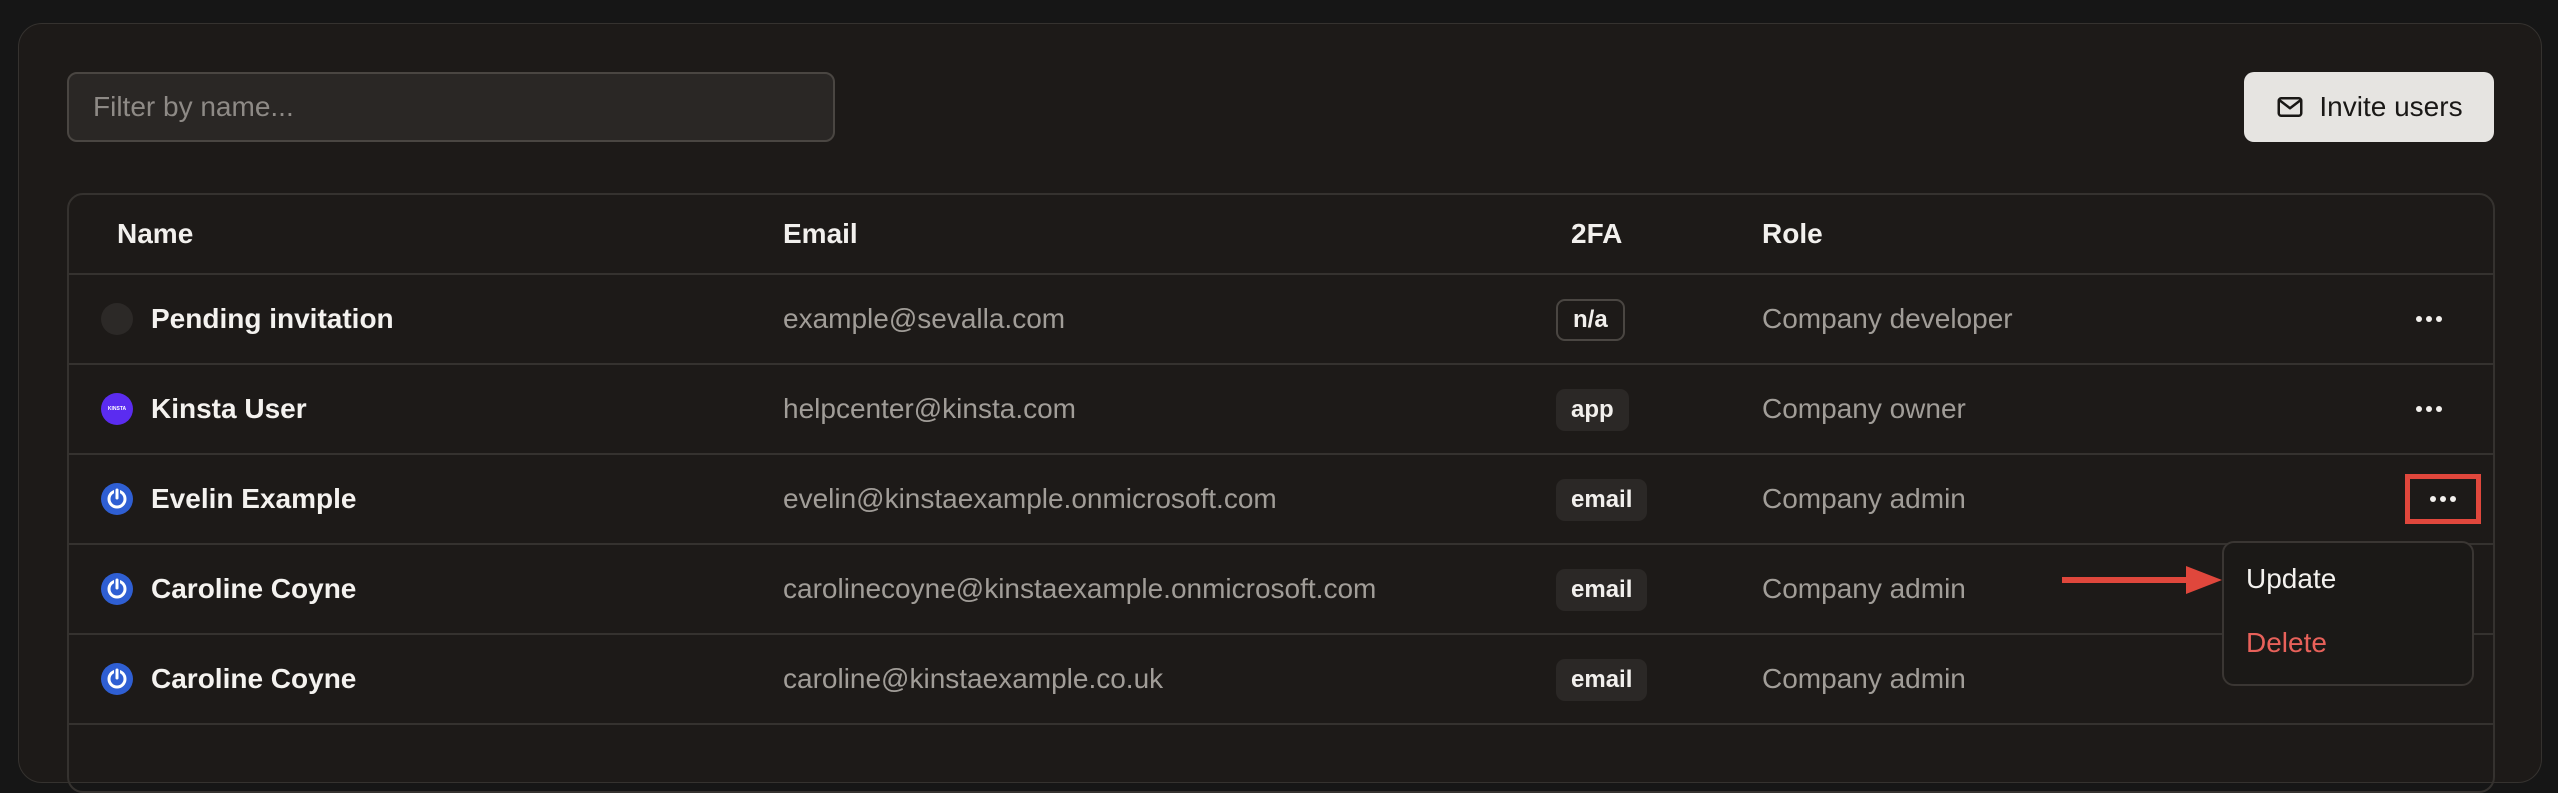 The width and height of the screenshot is (2558, 793). Describe the element at coordinates (2142, 580) in the screenshot. I see `annotation-arrow-icon` at that location.